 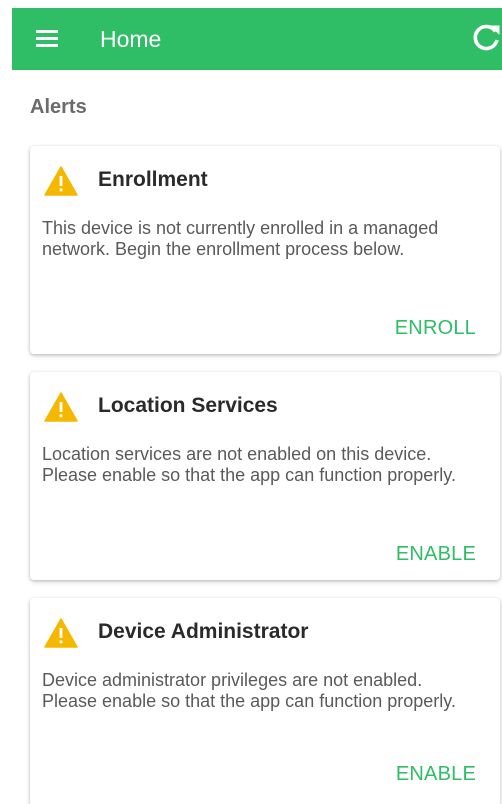 What do you see at coordinates (436, 554) in the screenshot?
I see `enable-location-button: ENABLE` at bounding box center [436, 554].